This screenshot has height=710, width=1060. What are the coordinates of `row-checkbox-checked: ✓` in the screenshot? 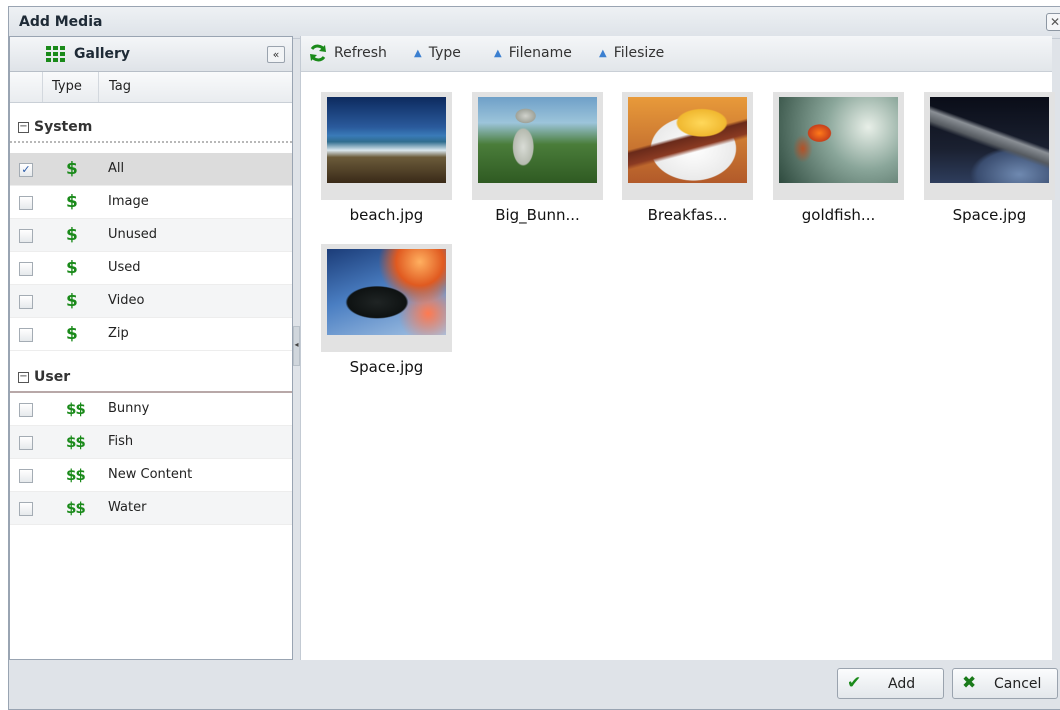 It's located at (26, 170).